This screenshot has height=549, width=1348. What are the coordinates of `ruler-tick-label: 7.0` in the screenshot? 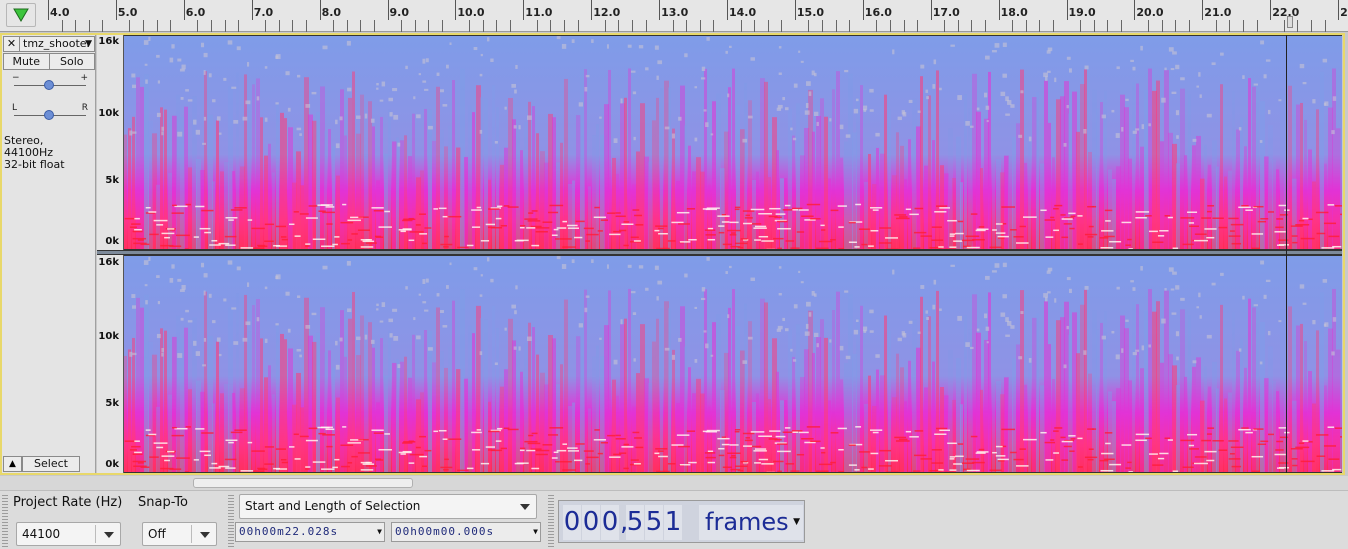 It's located at (263, 12).